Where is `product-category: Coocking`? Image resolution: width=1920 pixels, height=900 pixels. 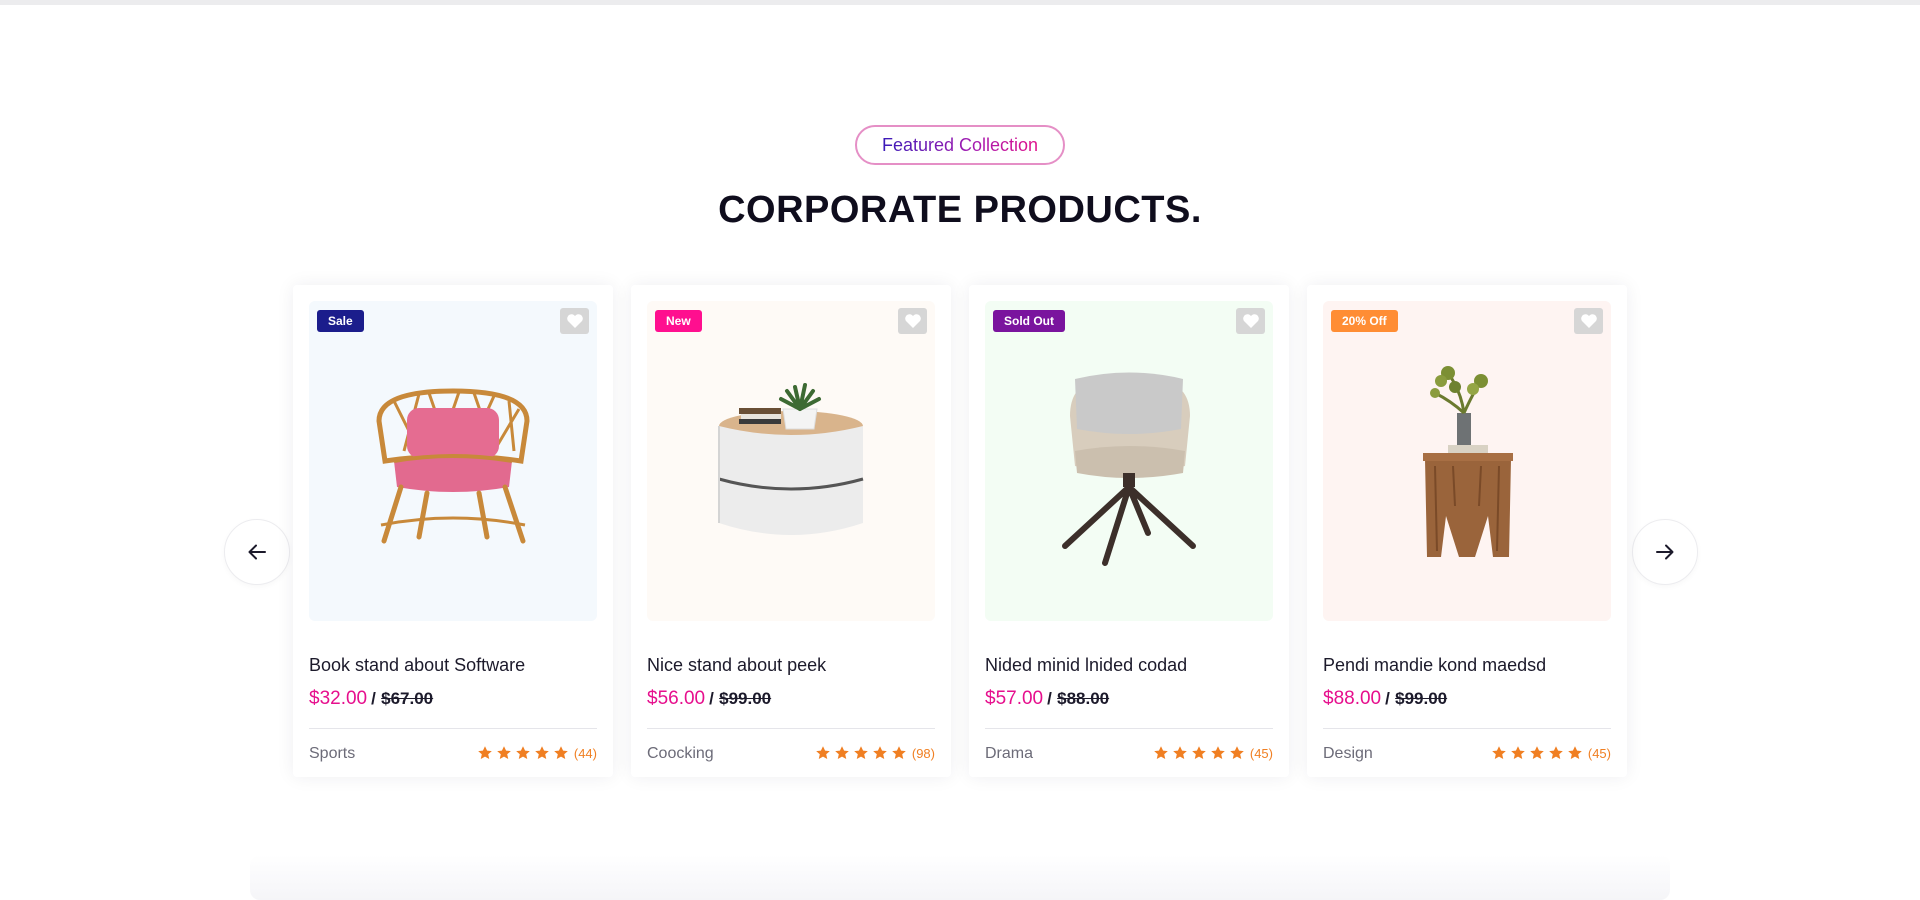 product-category: Coocking is located at coordinates (680, 754).